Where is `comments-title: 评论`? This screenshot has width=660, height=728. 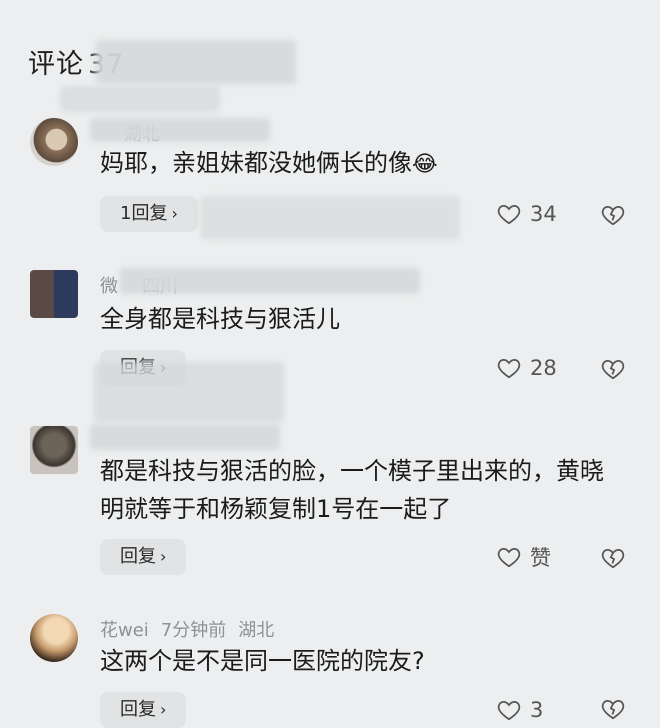
comments-title: 评论 is located at coordinates (56, 64).